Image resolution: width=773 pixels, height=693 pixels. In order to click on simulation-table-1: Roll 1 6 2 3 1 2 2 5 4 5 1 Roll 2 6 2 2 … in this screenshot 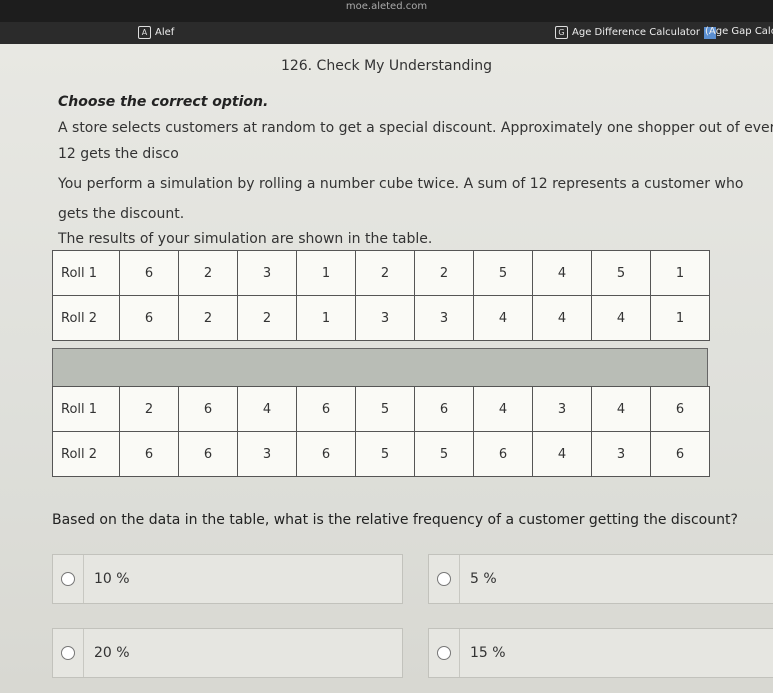, I will do `click(381, 295)`.